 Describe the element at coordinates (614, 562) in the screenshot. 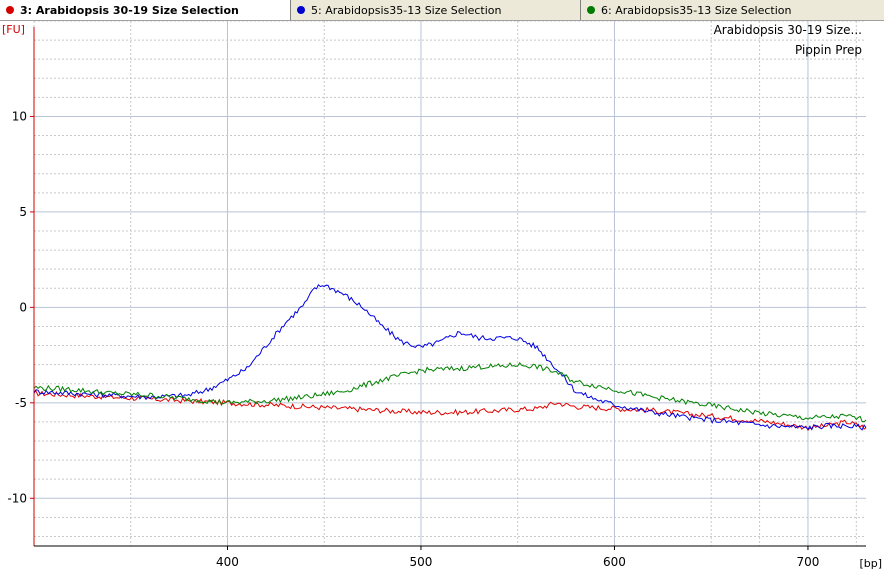

I see `x-tick-label: 600` at that location.